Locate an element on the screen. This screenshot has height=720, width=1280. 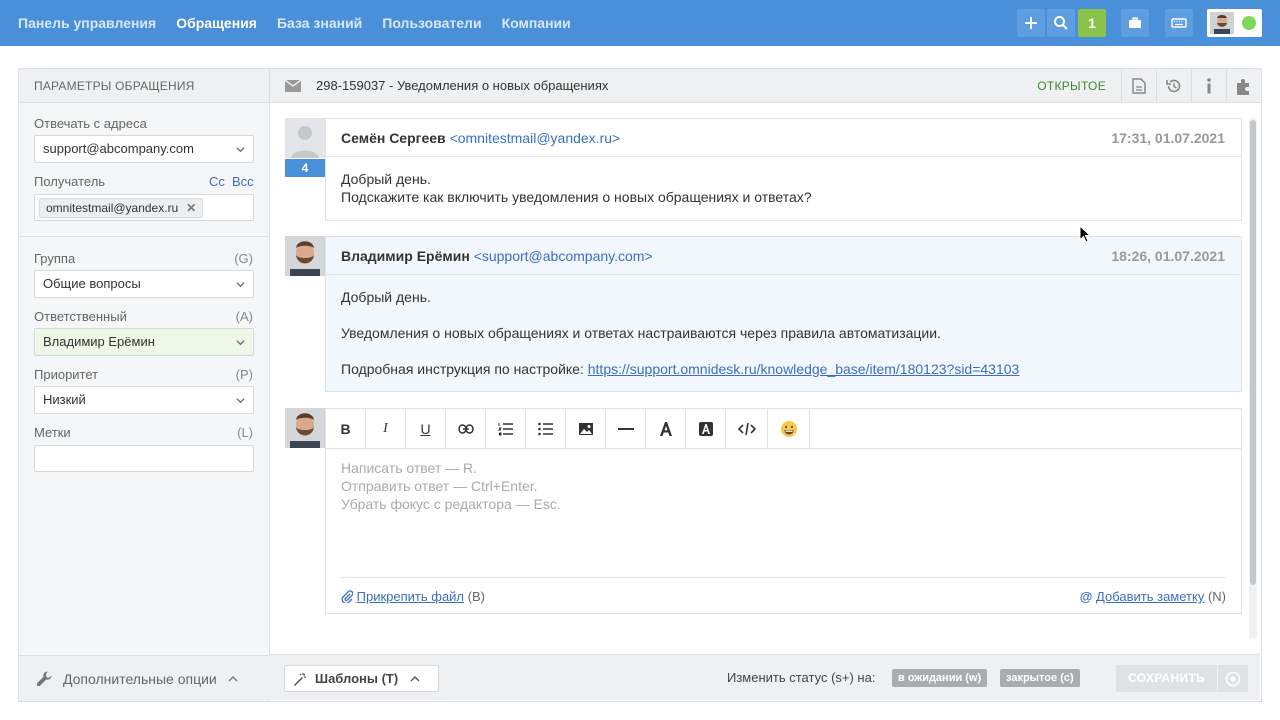
keyboard-icon is located at coordinates (1179, 23).